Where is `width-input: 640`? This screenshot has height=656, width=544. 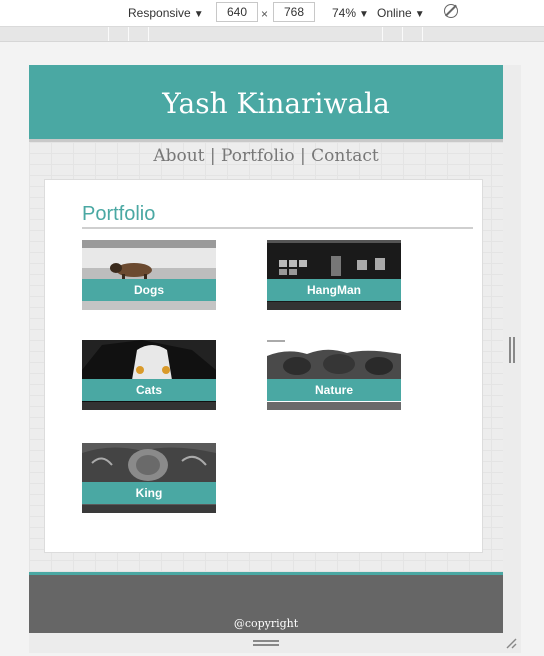
width-input: 640 is located at coordinates (237, 12).